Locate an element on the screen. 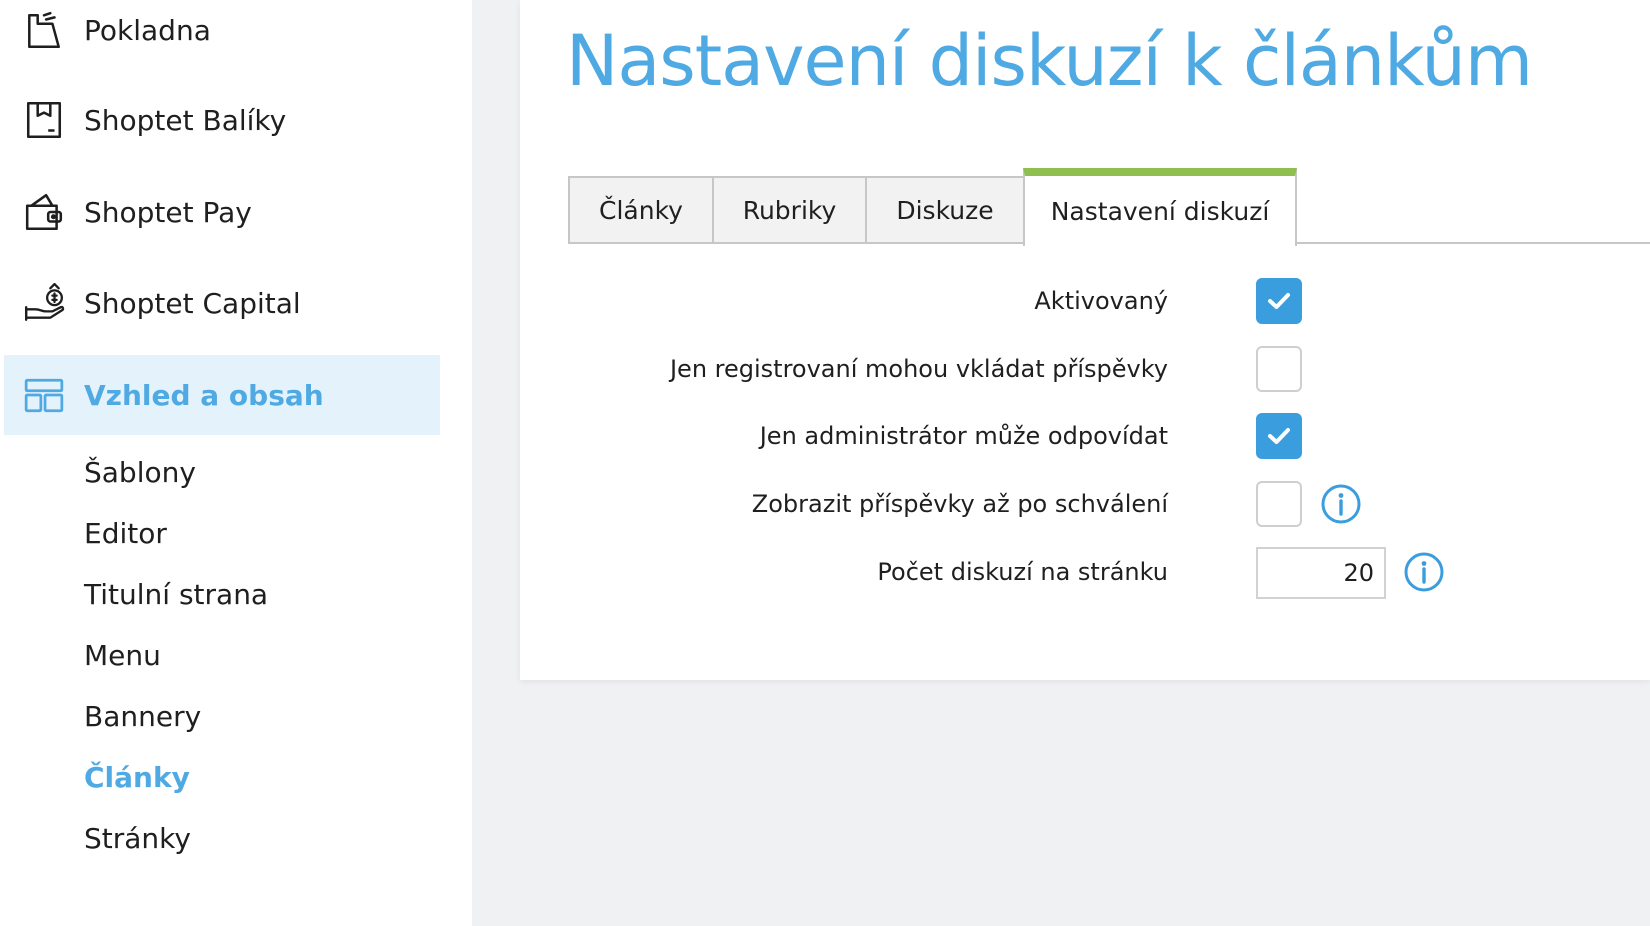  sidebar-item-label: Pokladna is located at coordinates (147, 30).